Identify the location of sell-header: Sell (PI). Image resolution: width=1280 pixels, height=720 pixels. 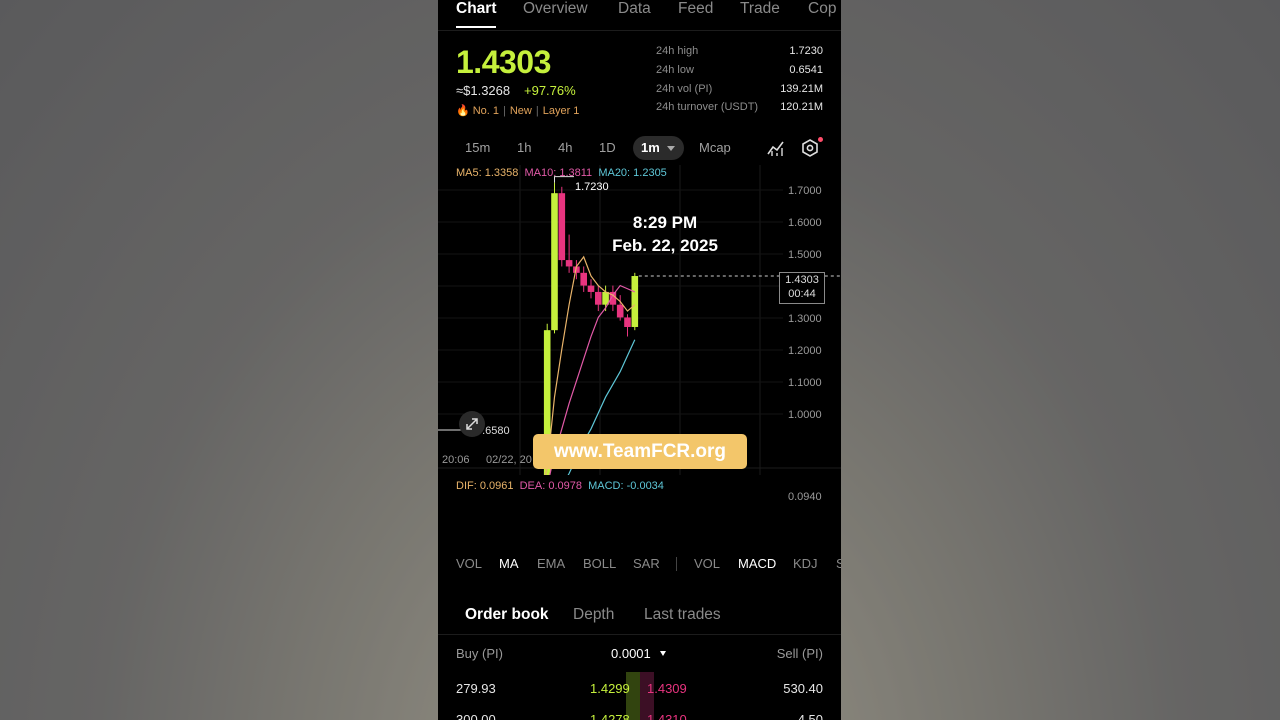
(799, 653).